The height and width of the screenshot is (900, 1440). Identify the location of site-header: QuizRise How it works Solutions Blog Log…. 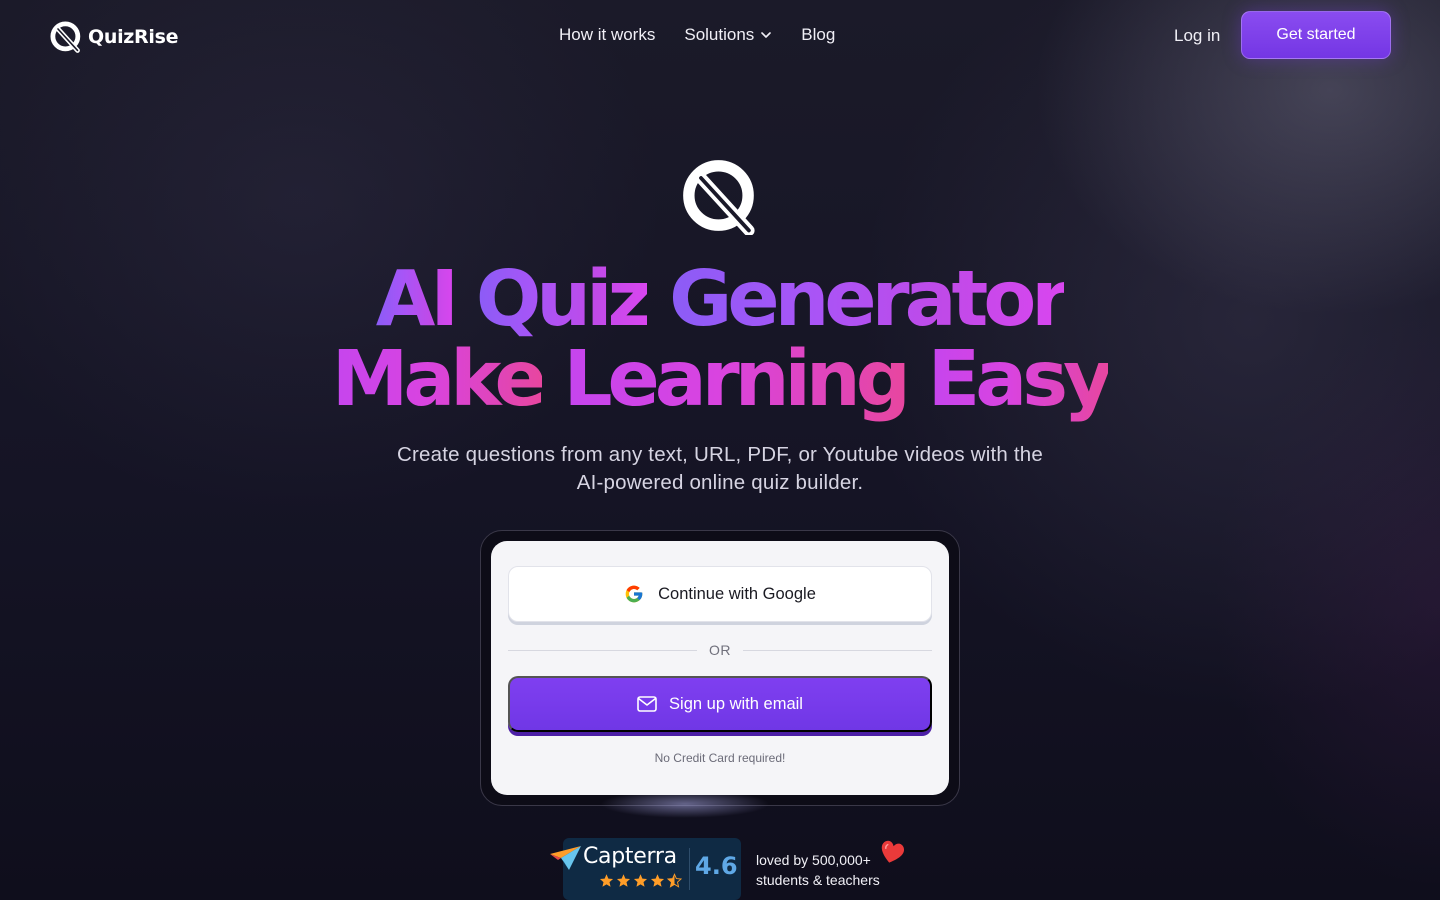
(720, 37).